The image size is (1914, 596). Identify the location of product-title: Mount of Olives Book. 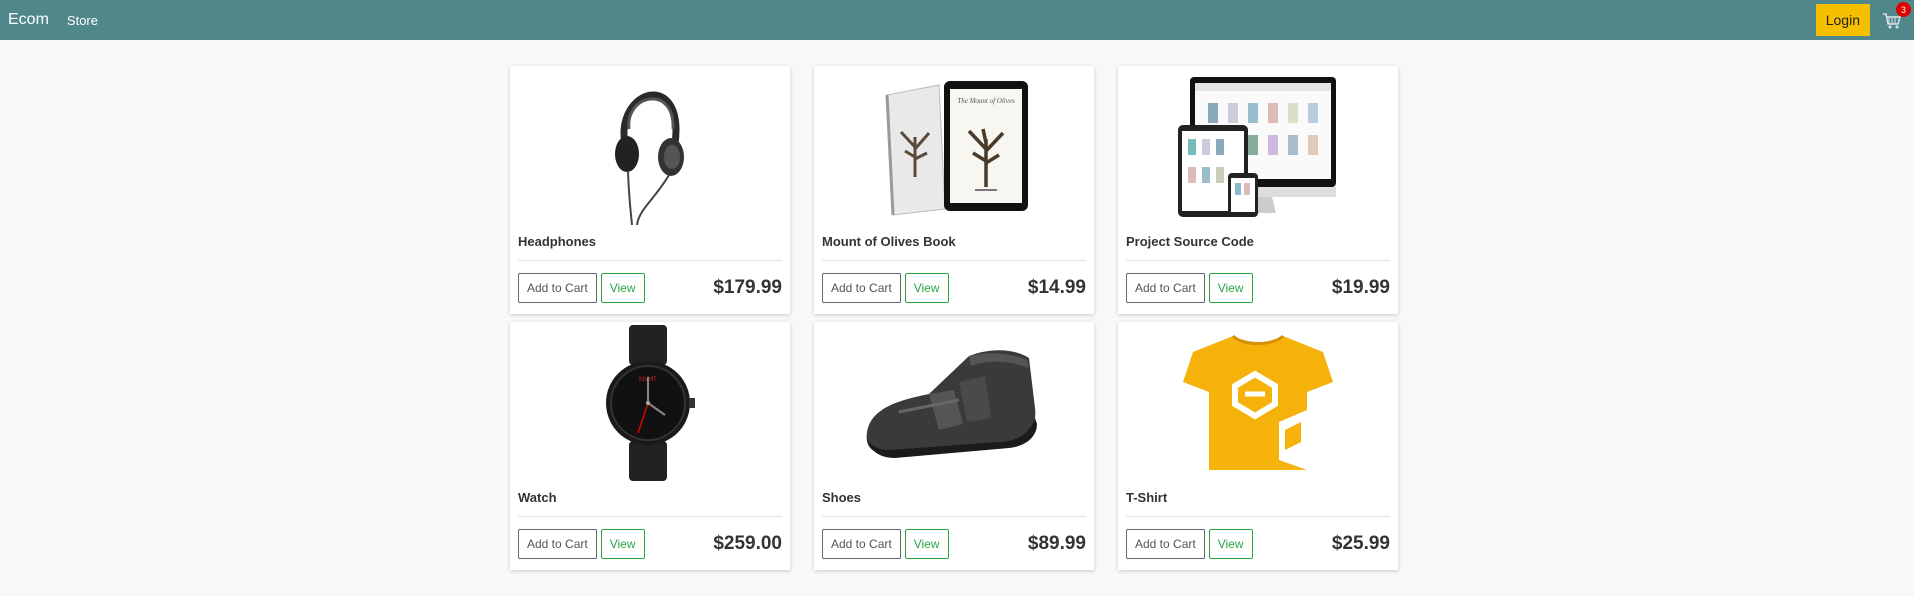
(889, 241).